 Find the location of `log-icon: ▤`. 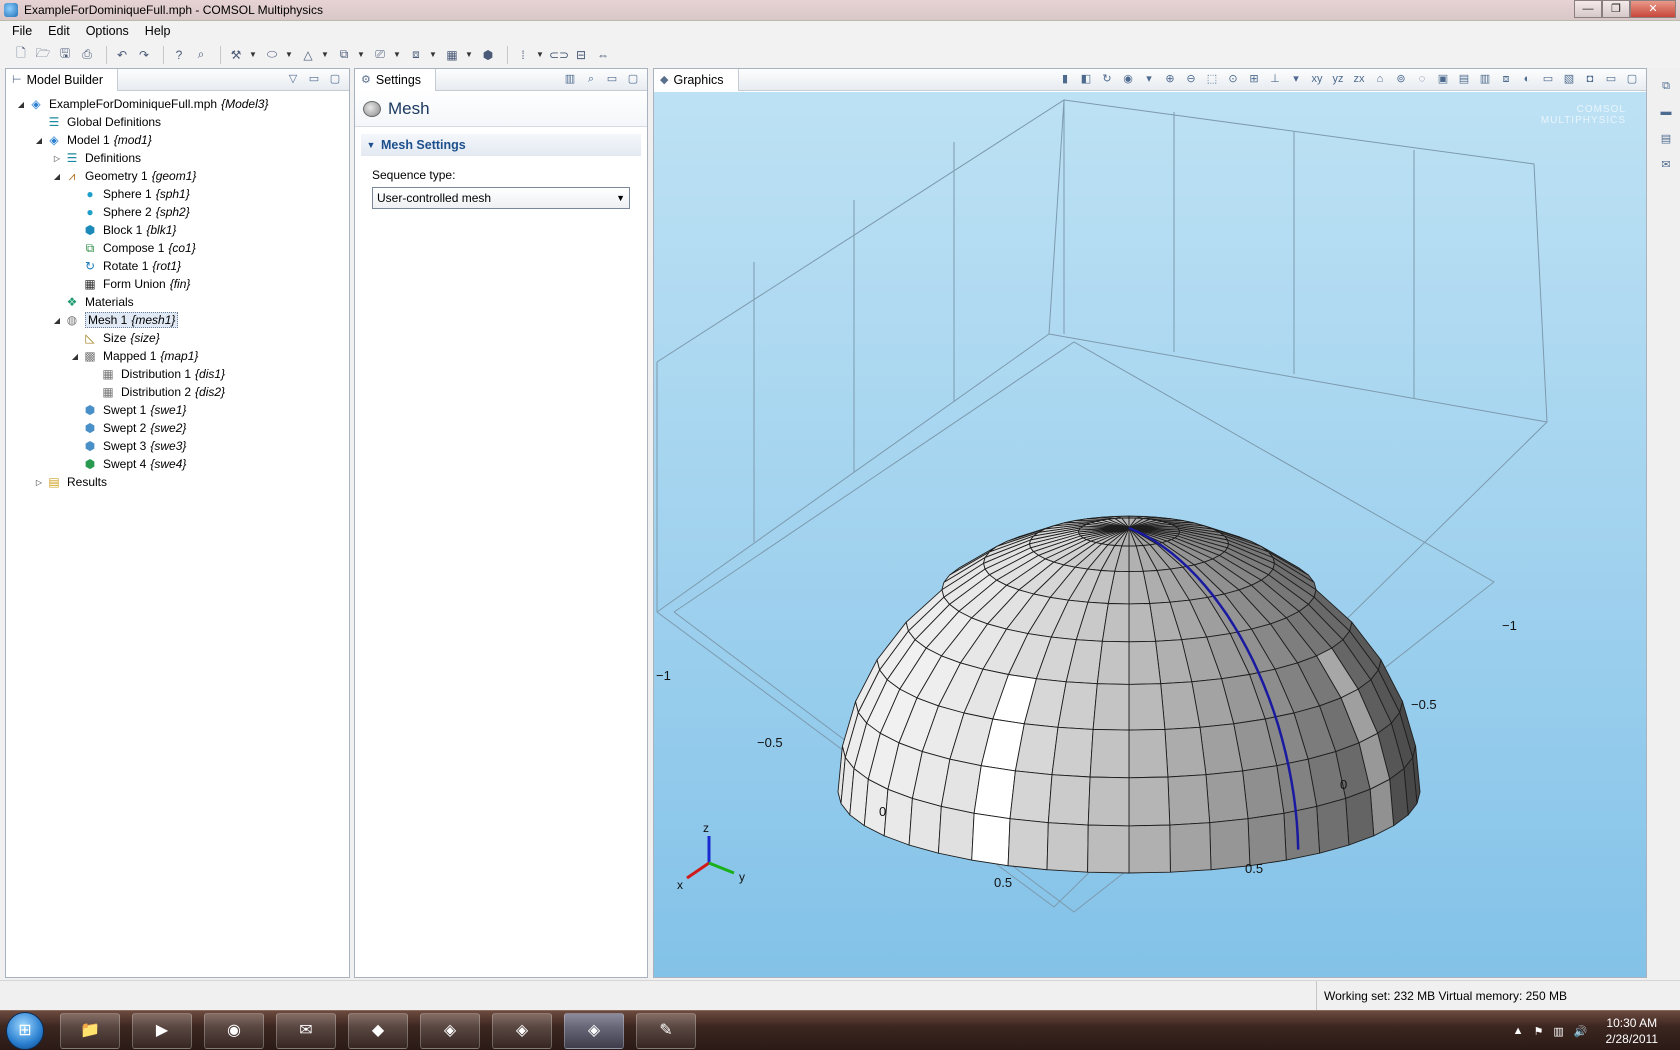

log-icon: ▤ is located at coordinates (1666, 139).